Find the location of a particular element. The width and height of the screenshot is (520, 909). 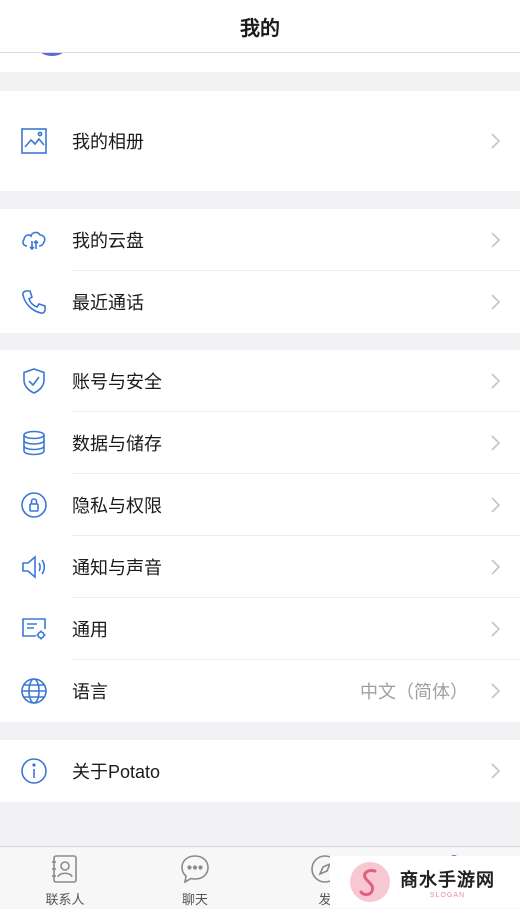

contacts-icon is located at coordinates (64, 869).